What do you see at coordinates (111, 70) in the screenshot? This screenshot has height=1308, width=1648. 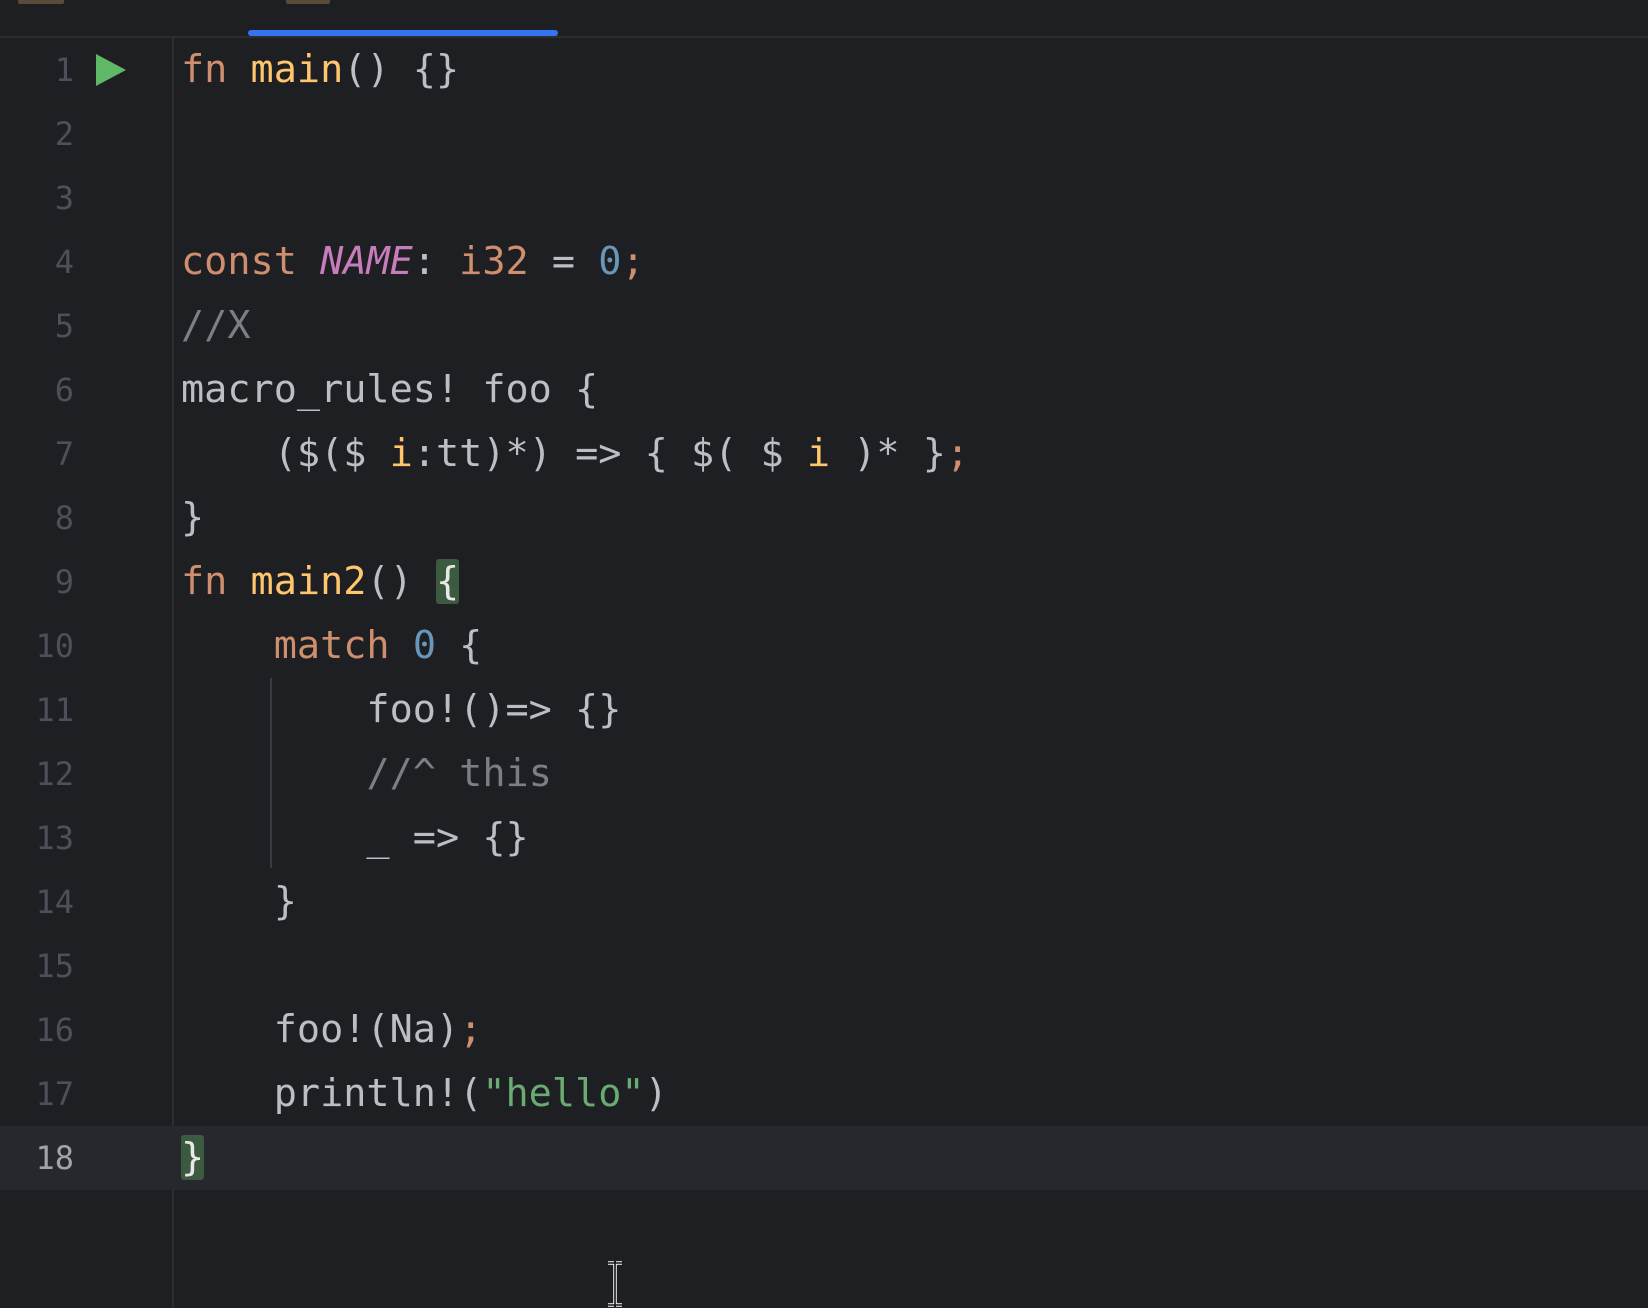 I see `run-icon` at bounding box center [111, 70].